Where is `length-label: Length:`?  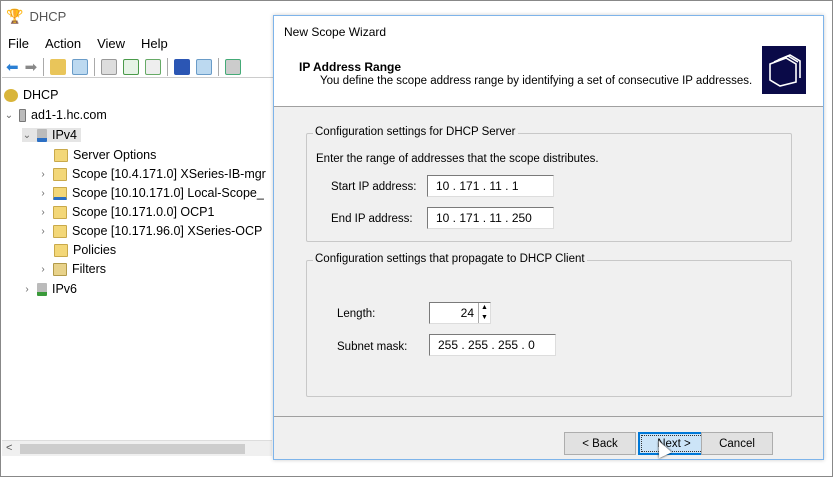
length-label: Length: is located at coordinates (356, 314).